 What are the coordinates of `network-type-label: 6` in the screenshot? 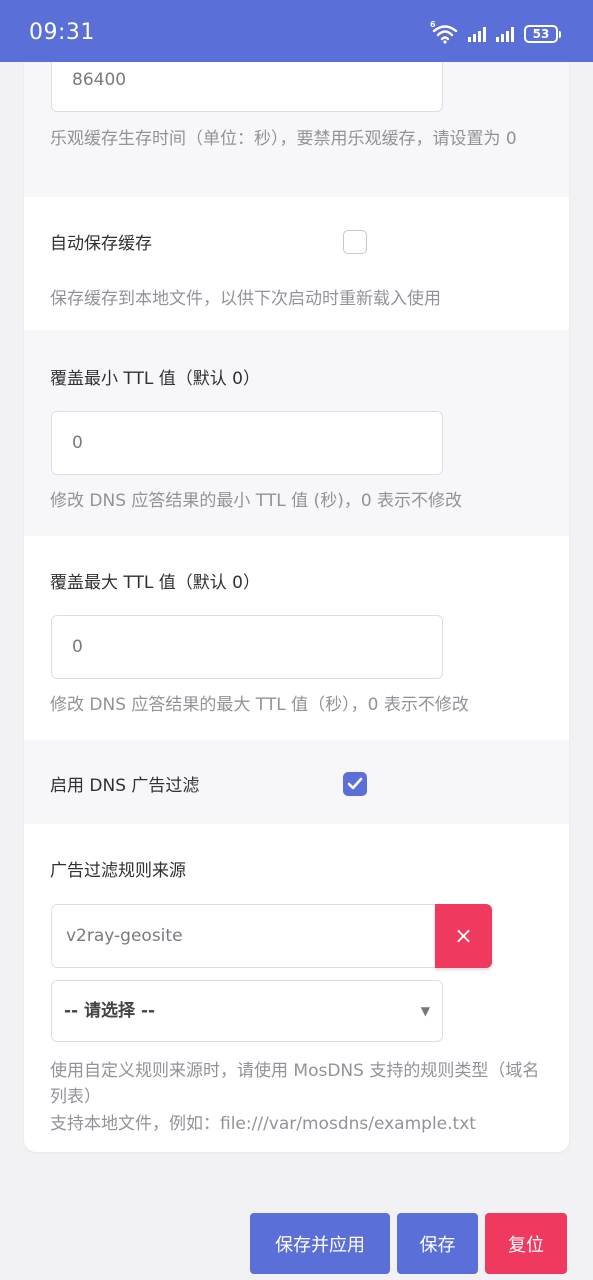 It's located at (433, 24).